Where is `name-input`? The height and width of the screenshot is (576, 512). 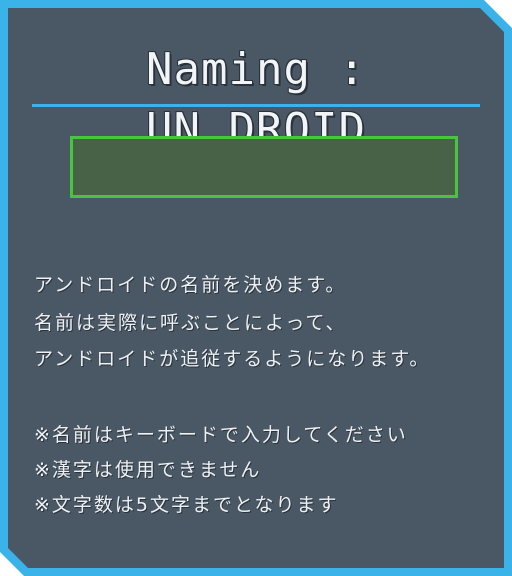 name-input is located at coordinates (264, 167).